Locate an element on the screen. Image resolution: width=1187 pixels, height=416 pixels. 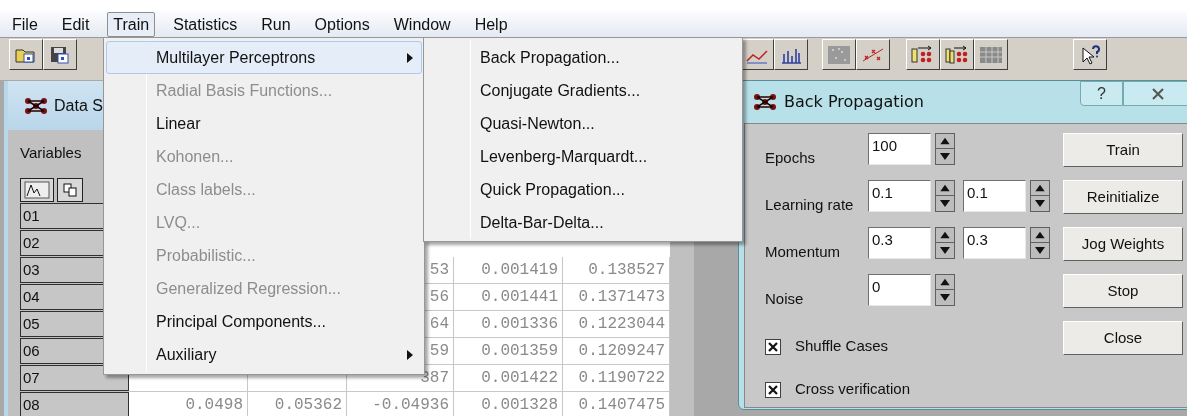
checkbox-label: Cross verification is located at coordinates (853, 389).